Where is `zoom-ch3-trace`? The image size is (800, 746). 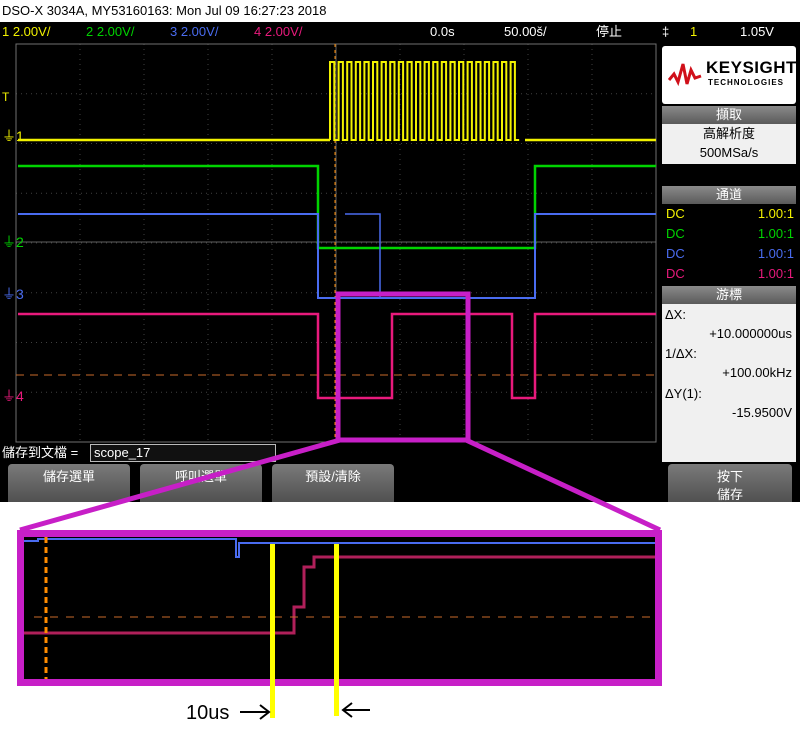
zoom-ch3-trace is located at coordinates (339, 548).